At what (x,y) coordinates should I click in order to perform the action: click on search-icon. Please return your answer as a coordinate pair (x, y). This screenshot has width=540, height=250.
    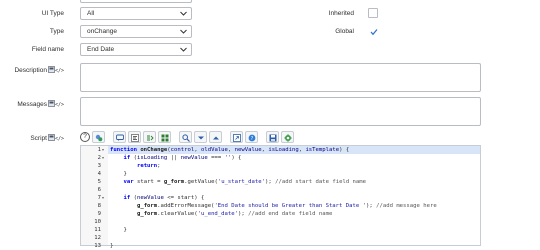
    Looking at the image, I should click on (186, 138).